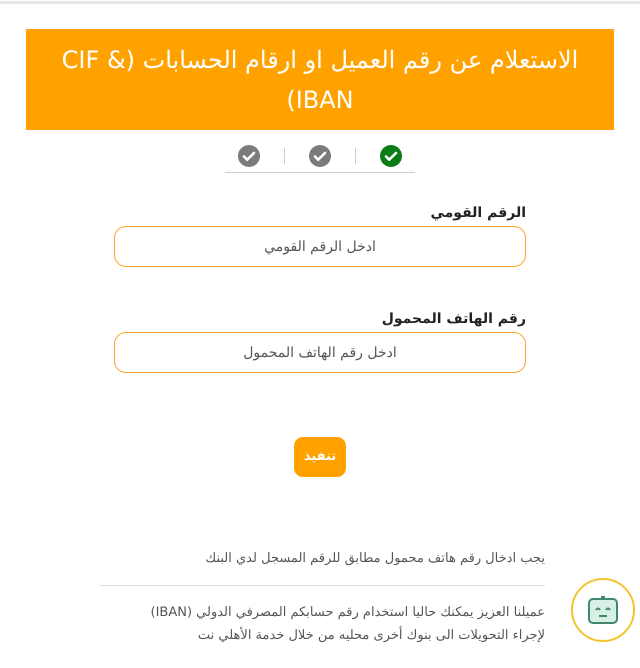  What do you see at coordinates (477, 213) in the screenshot?
I see `field-label: الرقم القومي` at bounding box center [477, 213].